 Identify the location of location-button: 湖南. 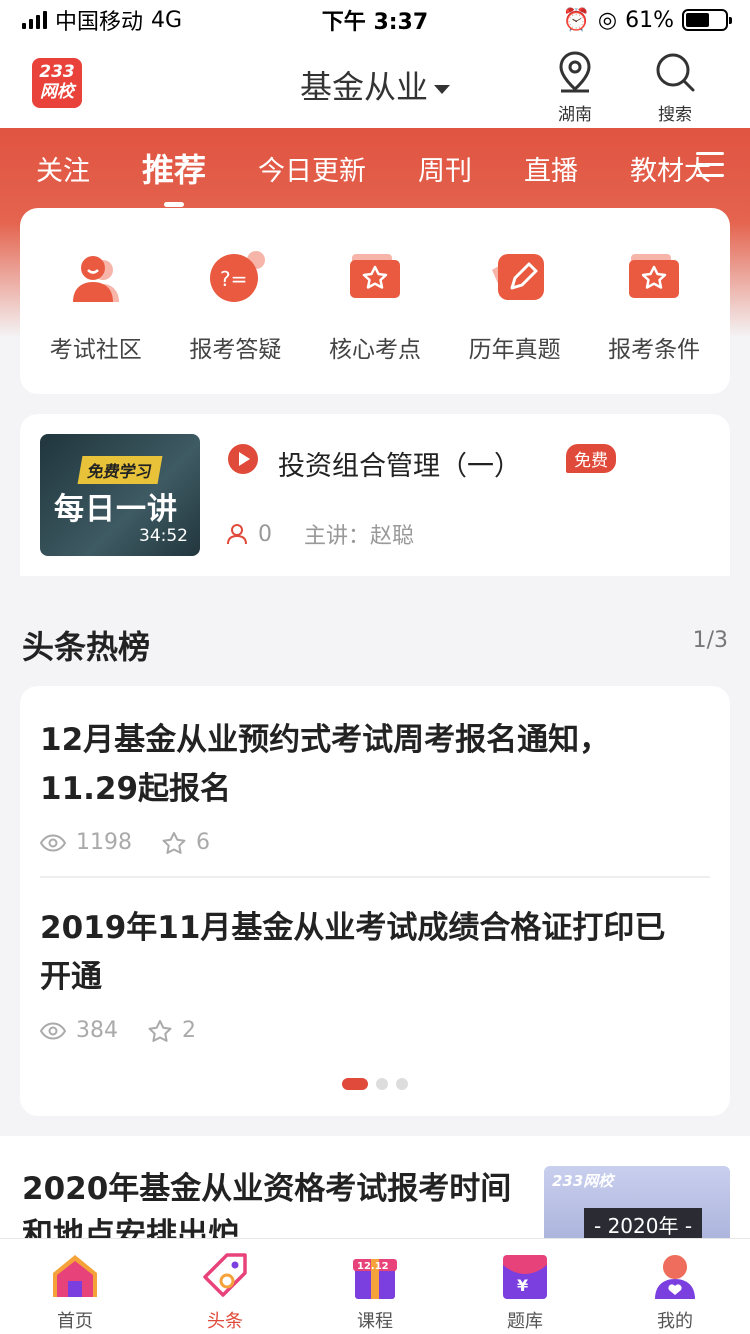
(575, 87).